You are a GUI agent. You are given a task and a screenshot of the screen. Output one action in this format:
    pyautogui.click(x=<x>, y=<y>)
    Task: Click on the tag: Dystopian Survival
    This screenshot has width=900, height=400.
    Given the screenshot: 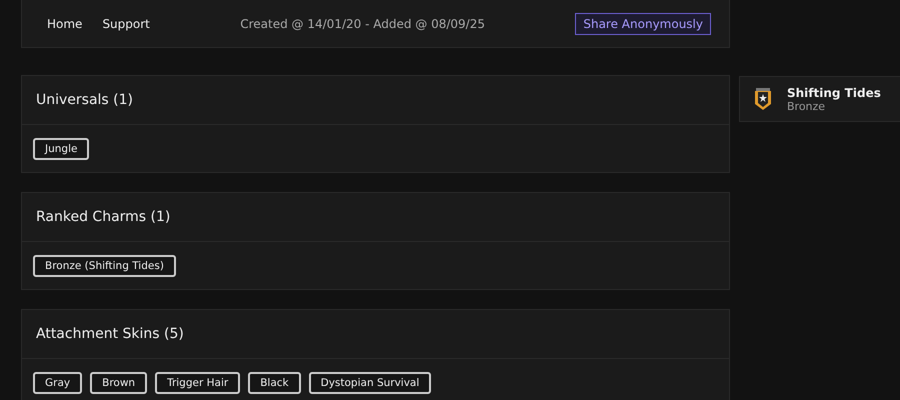 What is the action you would take?
    pyautogui.click(x=370, y=383)
    